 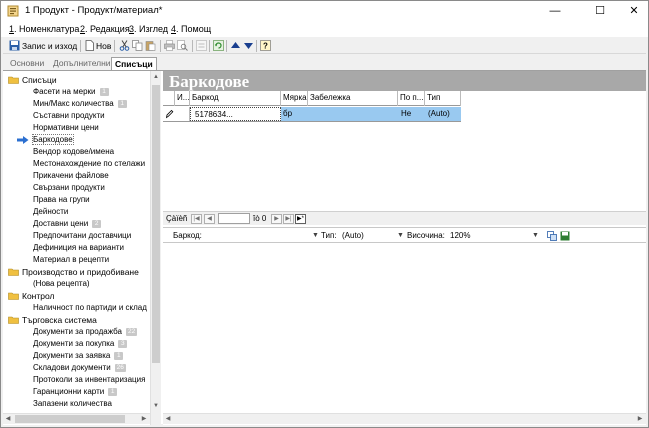 What do you see at coordinates (209, 219) in the screenshot?
I see `previous-record-button: ◀` at bounding box center [209, 219].